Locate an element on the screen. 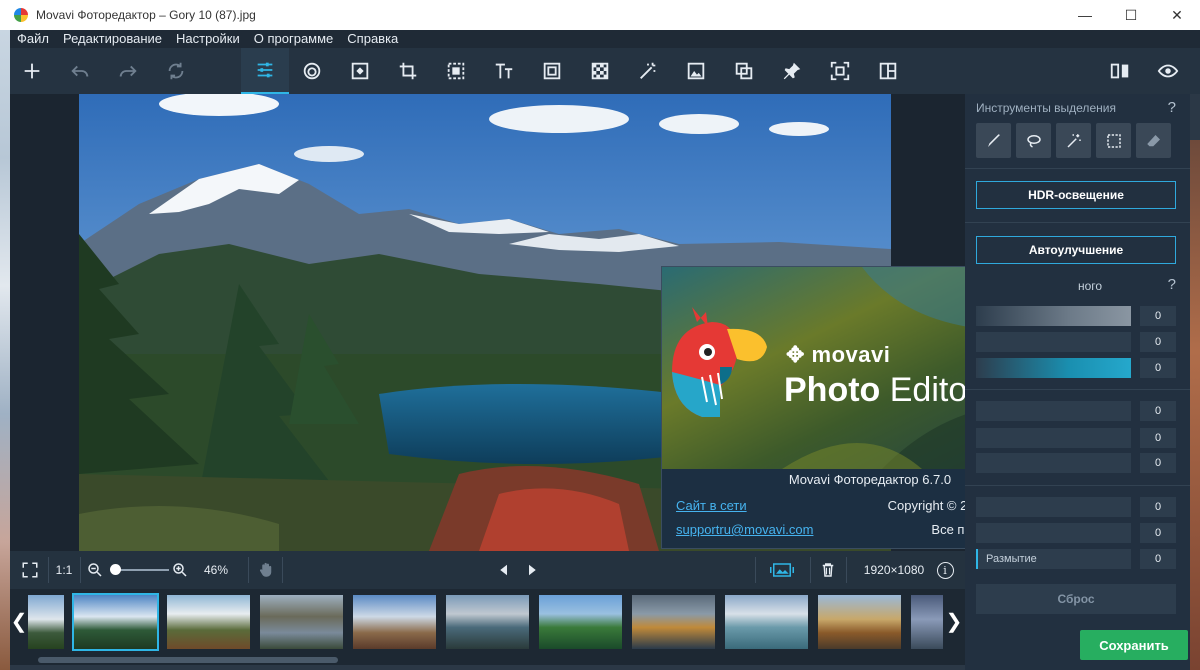 This screenshot has height=670, width=1200. next-image-icon is located at coordinates (532, 570).